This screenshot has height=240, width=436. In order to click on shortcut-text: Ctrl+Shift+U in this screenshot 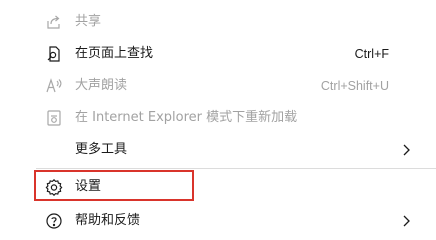, I will do `click(354, 86)`.